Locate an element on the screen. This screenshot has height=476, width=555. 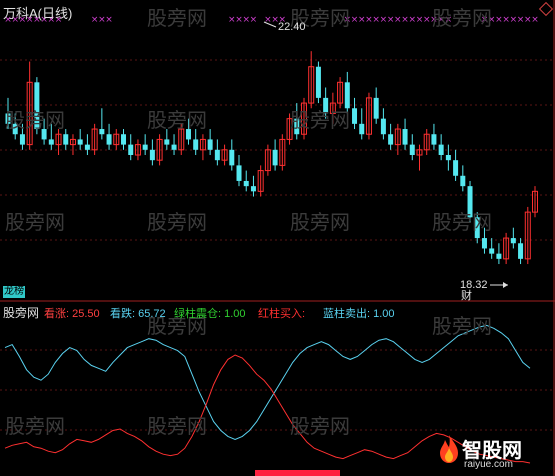
indicator-red: 红柱买入: is located at coordinates (281, 313).